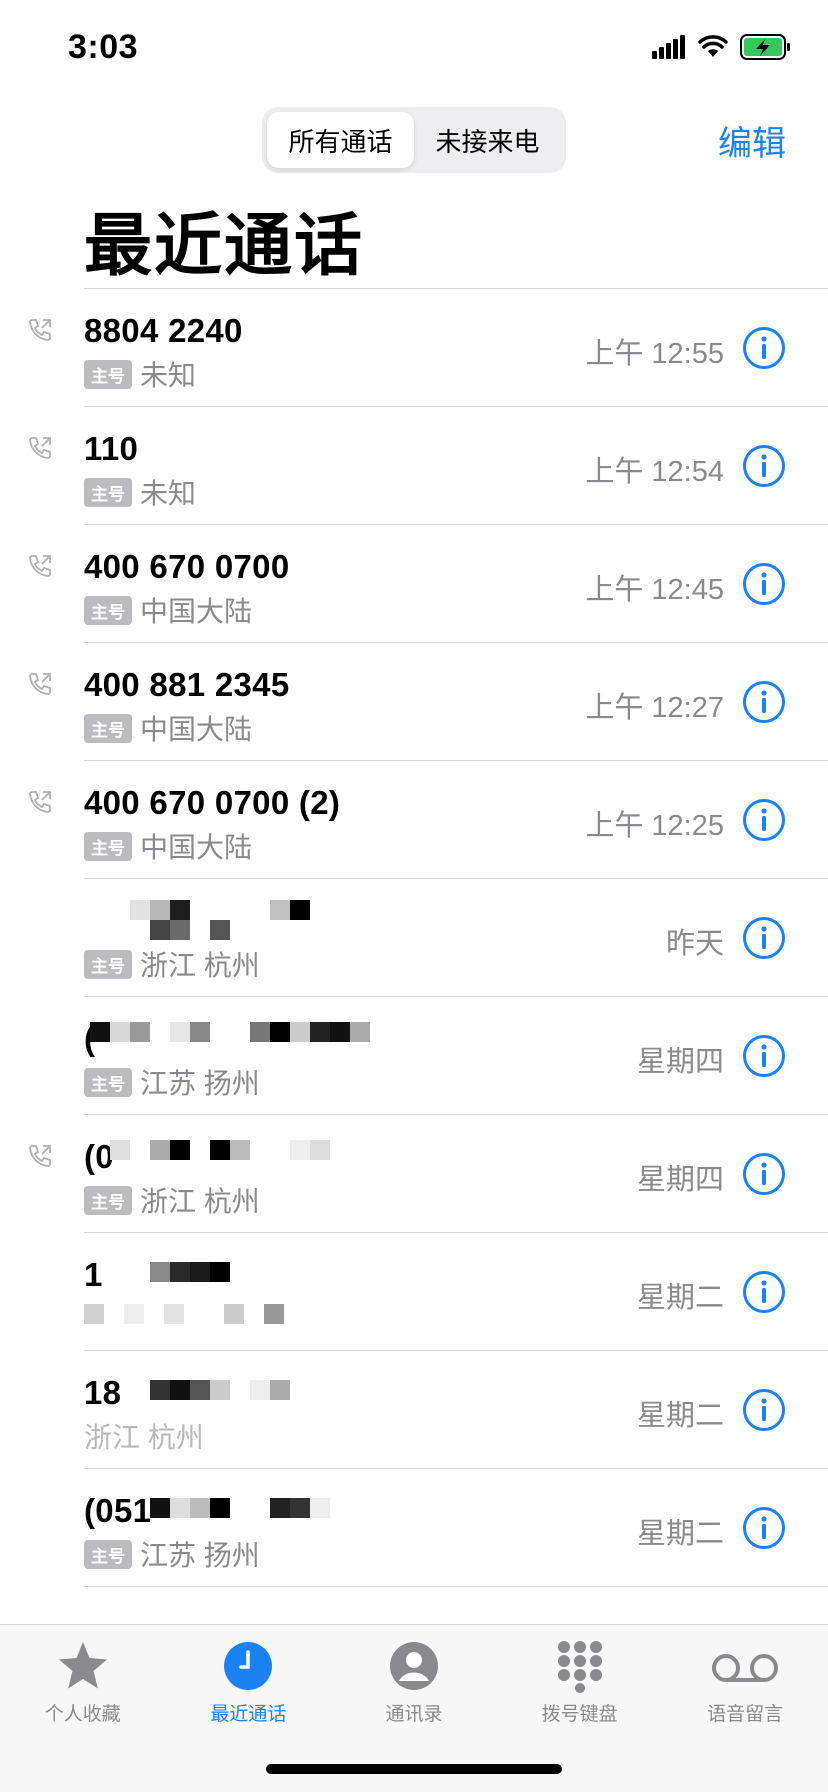 The image size is (828, 1792). Describe the element at coordinates (414, 819) in the screenshot. I see `call-row: 400 670 0700 (2) 主号 中国大陆 上午 12:25` at that location.